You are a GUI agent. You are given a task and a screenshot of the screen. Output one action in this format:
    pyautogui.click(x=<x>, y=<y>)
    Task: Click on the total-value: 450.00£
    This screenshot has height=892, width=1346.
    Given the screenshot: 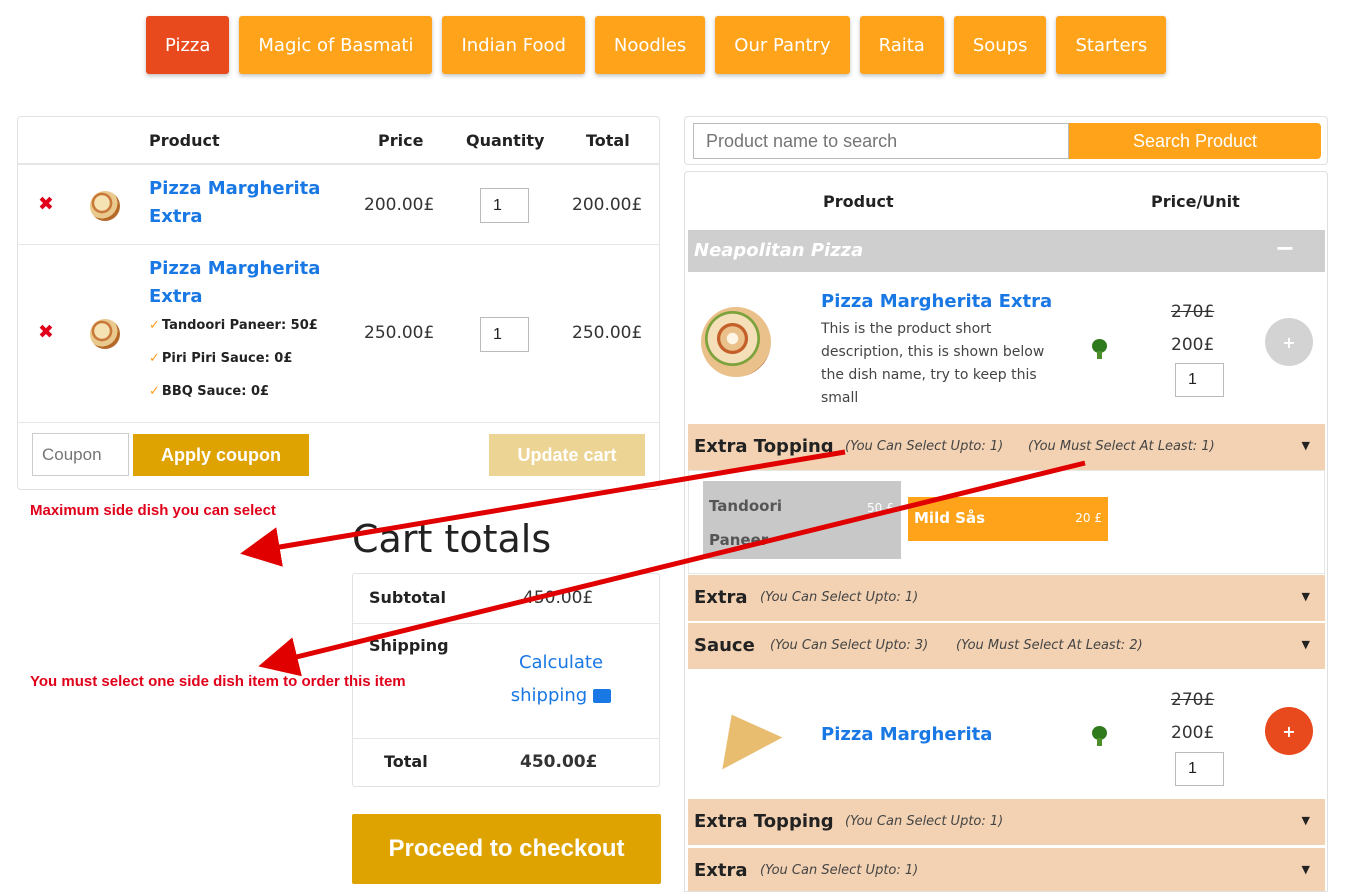 What is the action you would take?
    pyautogui.click(x=559, y=762)
    